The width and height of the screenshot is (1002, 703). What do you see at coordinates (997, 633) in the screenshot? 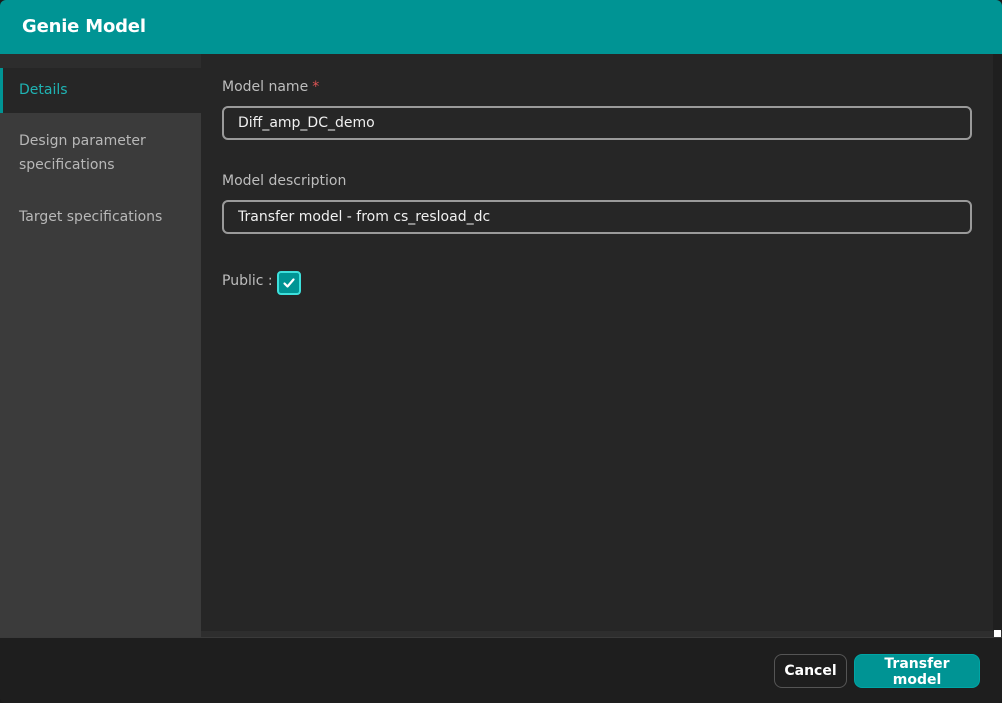
I see `resize-handle` at bounding box center [997, 633].